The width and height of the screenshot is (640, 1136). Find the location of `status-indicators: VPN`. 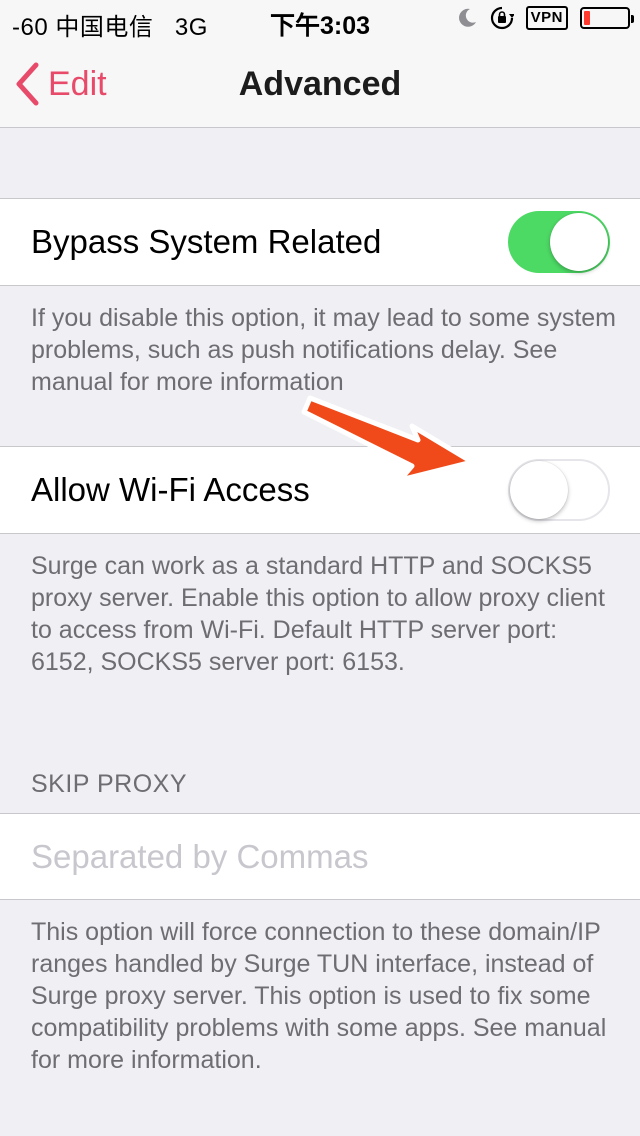

status-indicators: VPN is located at coordinates (545, 18).